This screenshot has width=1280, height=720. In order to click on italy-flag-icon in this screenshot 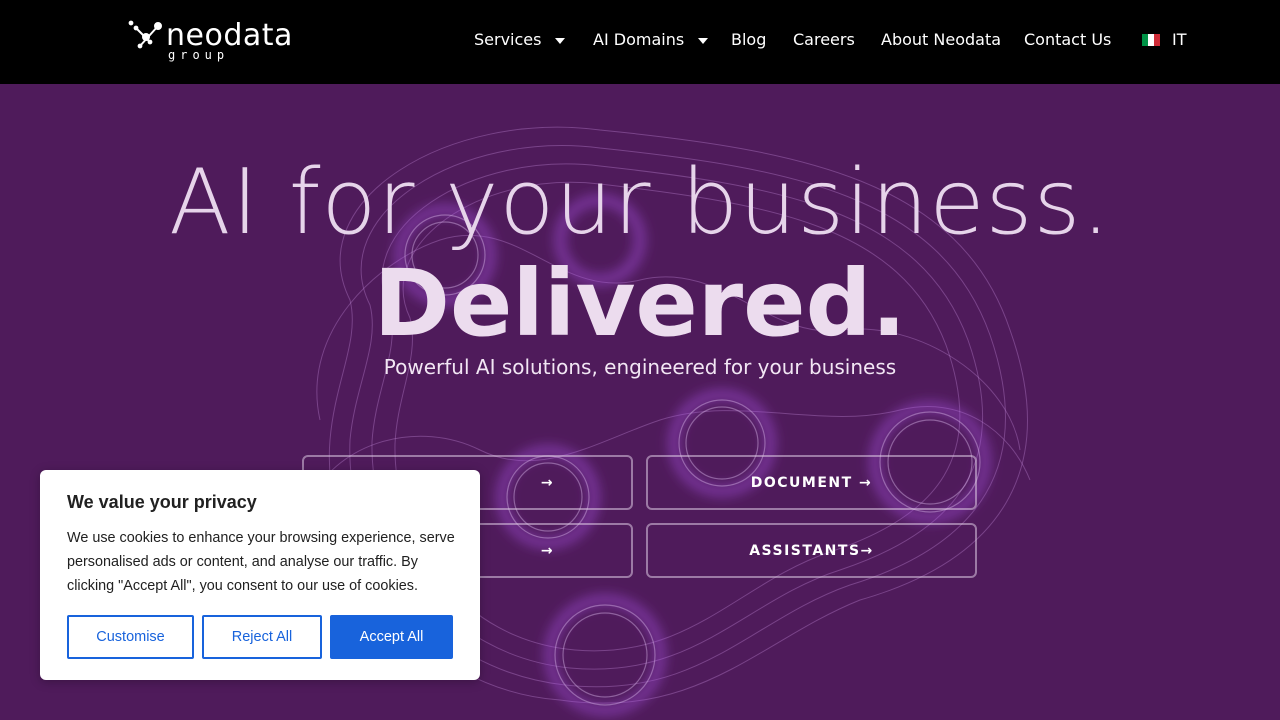, I will do `click(1151, 39)`.